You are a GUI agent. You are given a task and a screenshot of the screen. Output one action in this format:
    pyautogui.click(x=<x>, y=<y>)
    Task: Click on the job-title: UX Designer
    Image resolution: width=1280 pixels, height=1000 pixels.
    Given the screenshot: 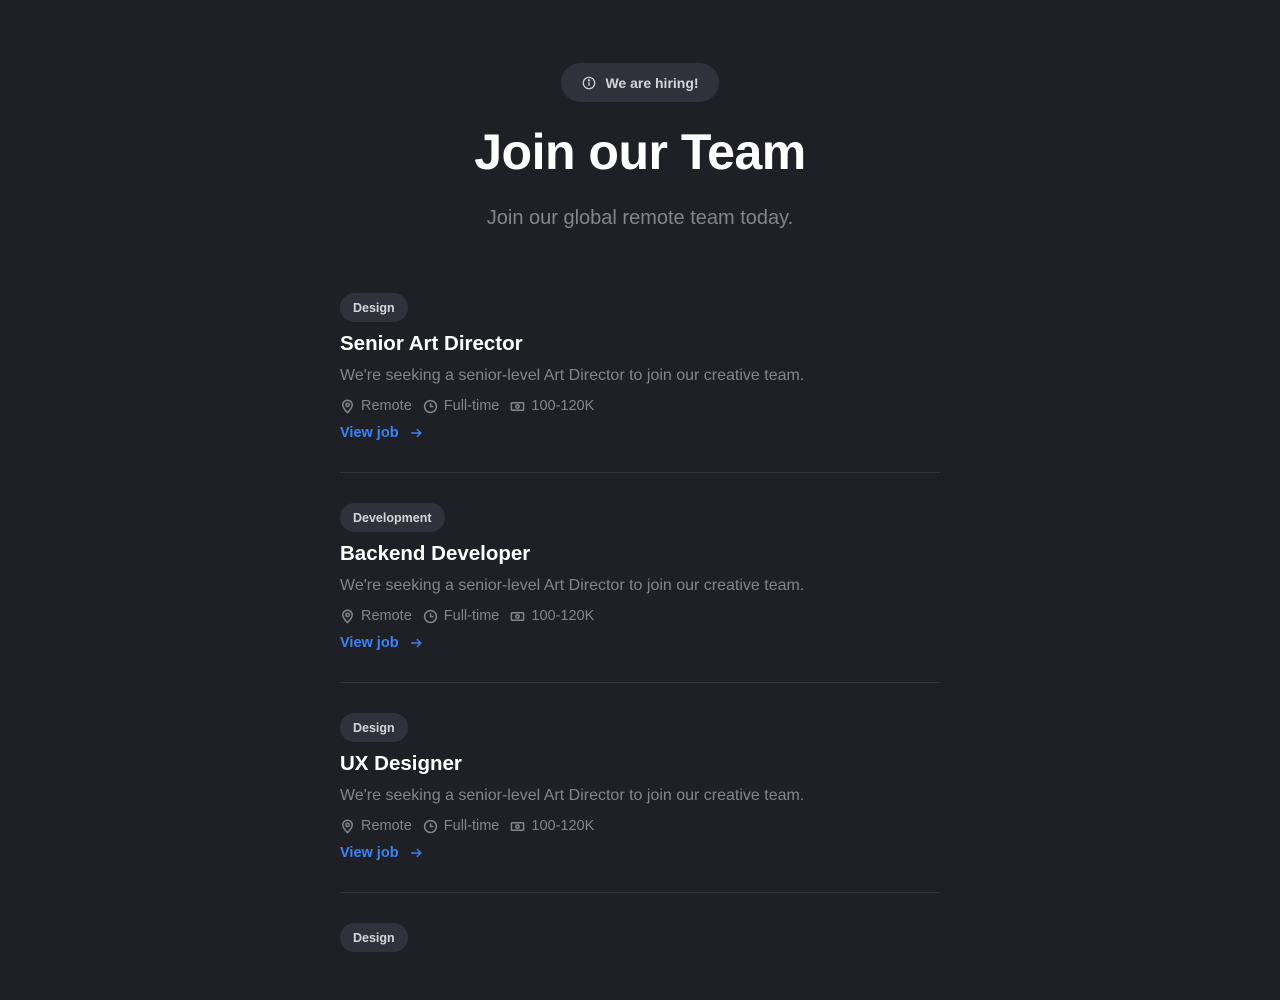 What is the action you would take?
    pyautogui.click(x=401, y=763)
    